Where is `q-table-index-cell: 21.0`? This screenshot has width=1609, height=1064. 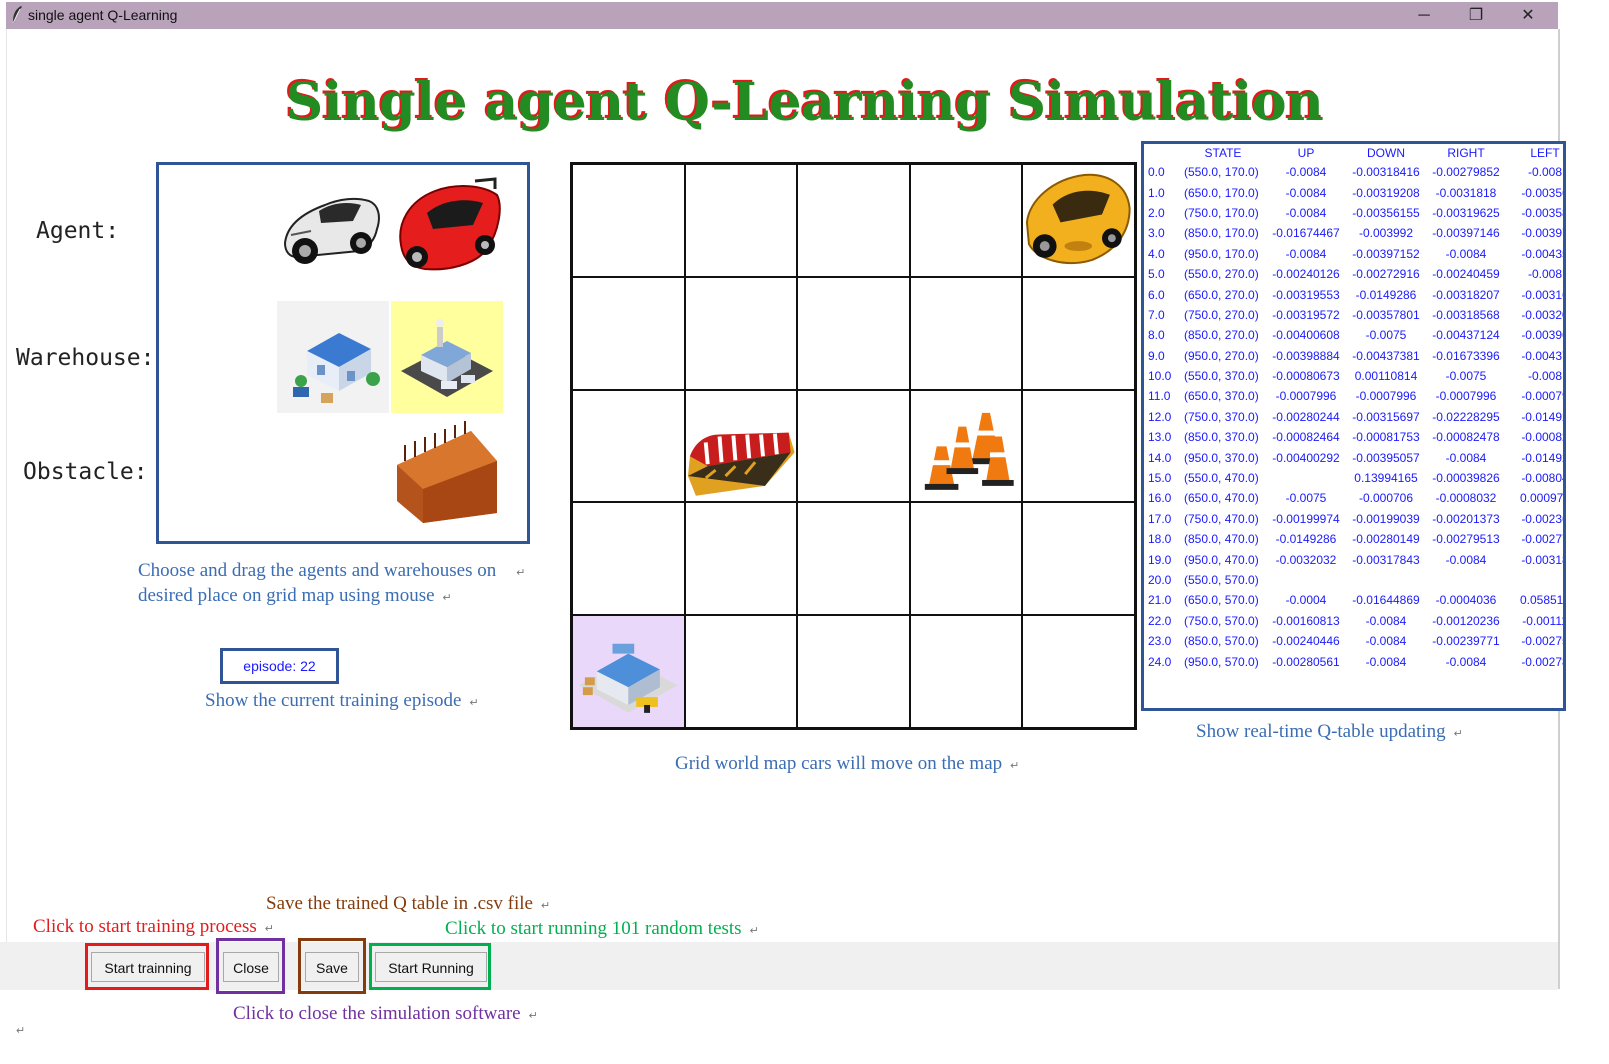 q-table-index-cell: 21.0 is located at coordinates (1160, 600).